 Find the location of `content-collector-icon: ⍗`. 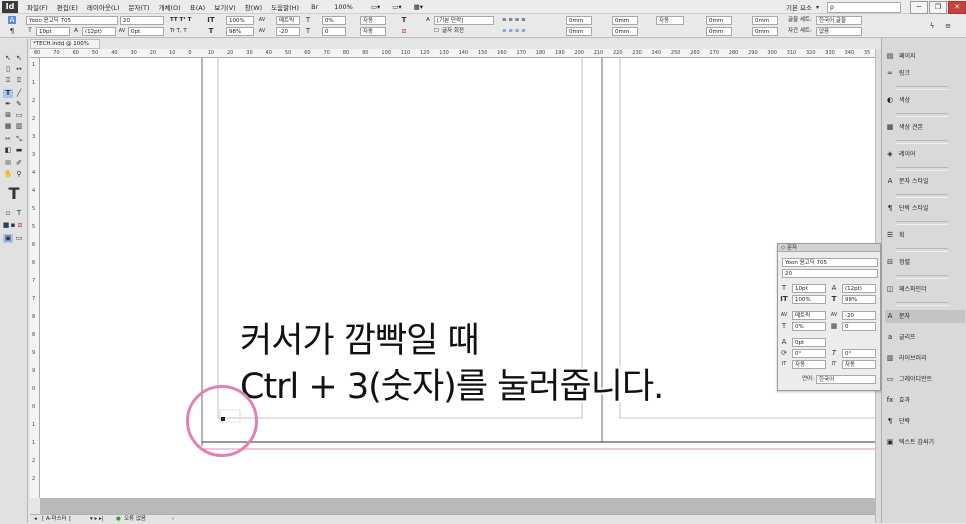

content-collector-icon: ⍗ is located at coordinates (8, 80).